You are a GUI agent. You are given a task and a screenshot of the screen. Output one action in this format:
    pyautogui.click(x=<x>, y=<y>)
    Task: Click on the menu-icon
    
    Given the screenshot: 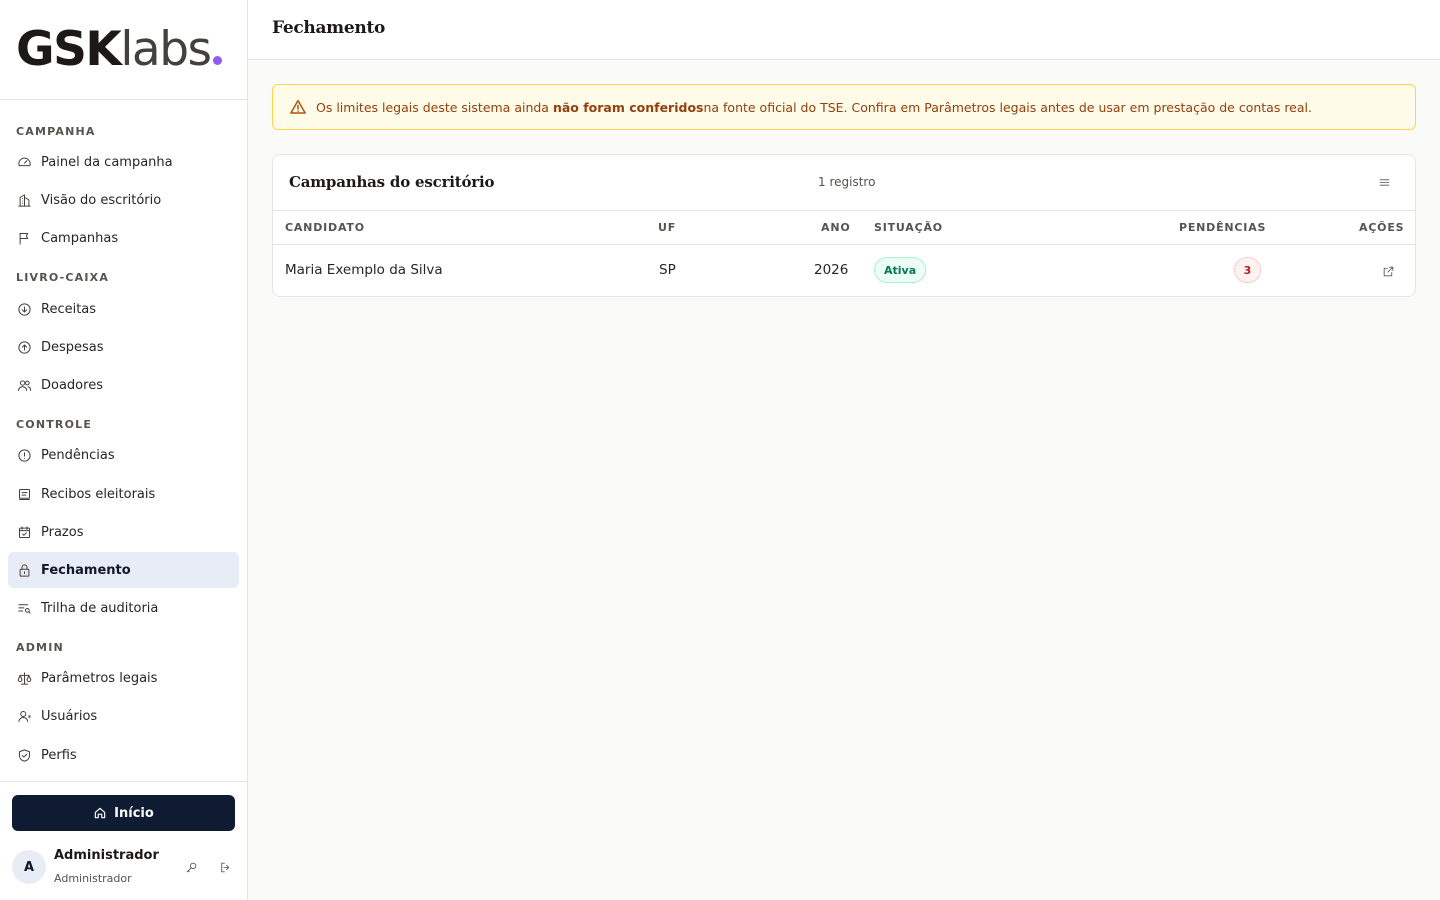 What is the action you would take?
    pyautogui.click(x=1384, y=182)
    